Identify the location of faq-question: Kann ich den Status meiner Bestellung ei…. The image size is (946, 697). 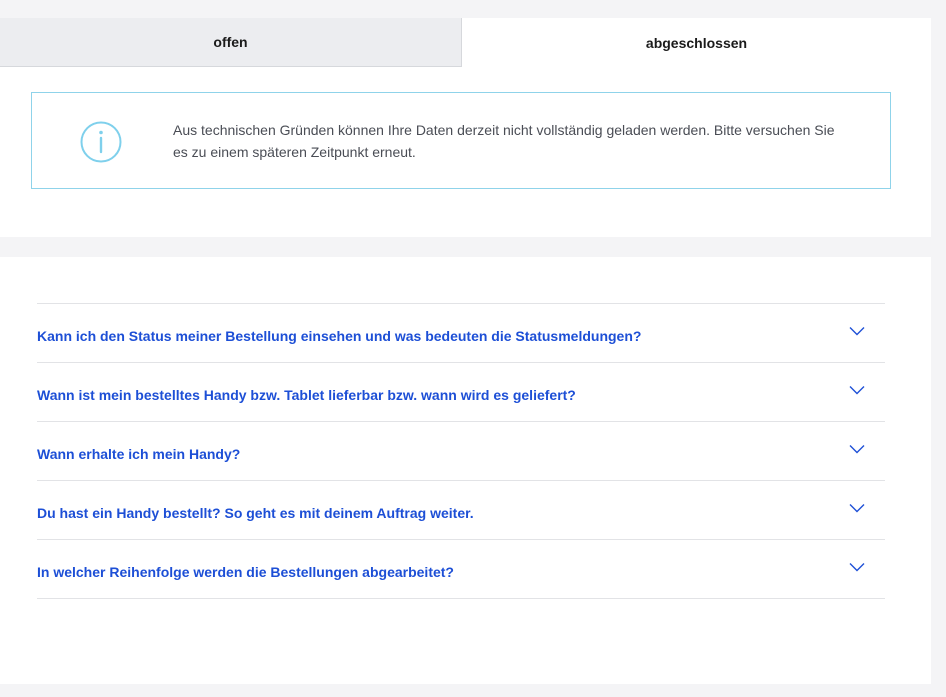
(339, 336).